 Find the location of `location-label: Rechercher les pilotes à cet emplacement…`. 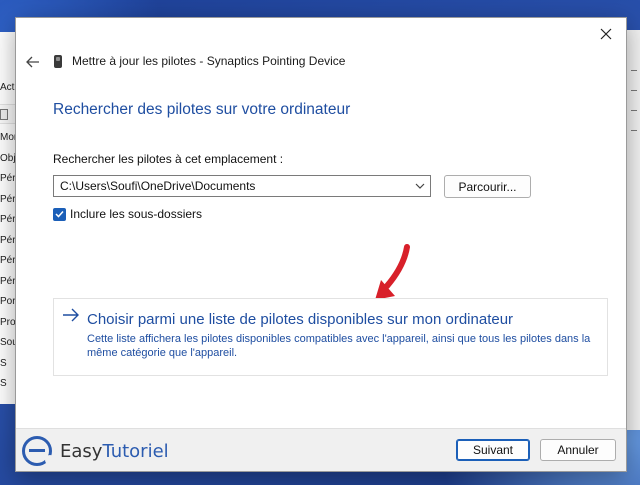

location-label: Rechercher les pilotes à cet emplacement… is located at coordinates (168, 159).